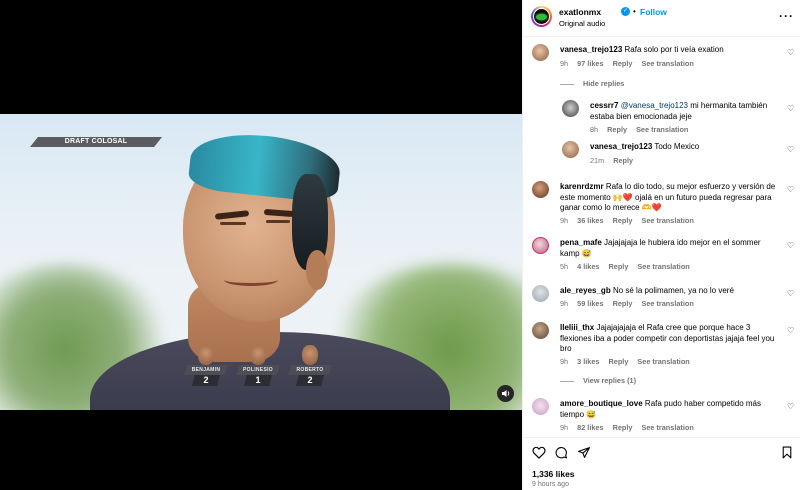  I want to click on comment-age: 21m, so click(597, 160).